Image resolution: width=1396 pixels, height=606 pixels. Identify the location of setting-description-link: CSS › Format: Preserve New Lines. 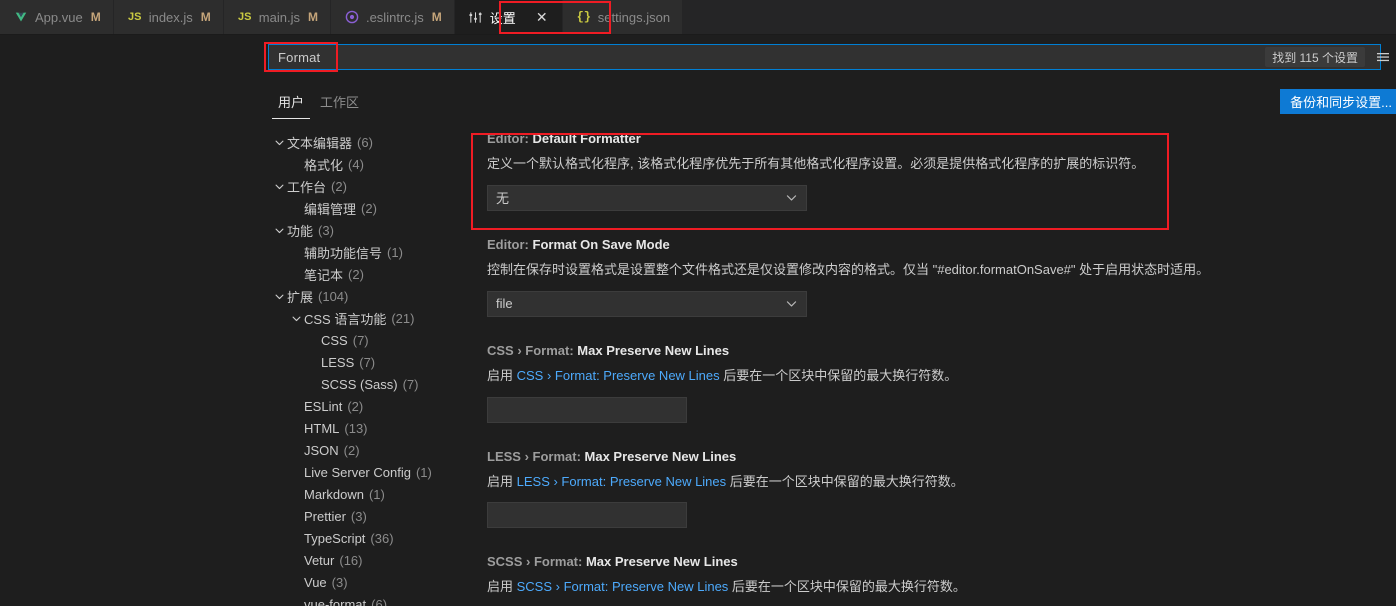
(618, 375).